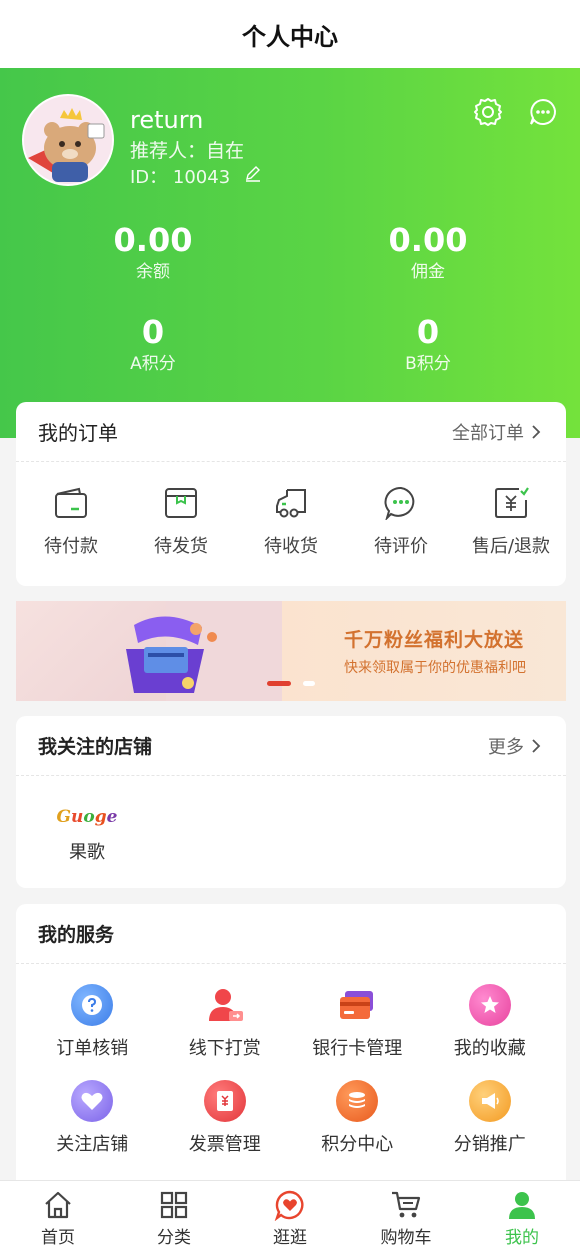  What do you see at coordinates (357, 1144) in the screenshot?
I see `service-label: 积分中心` at bounding box center [357, 1144].